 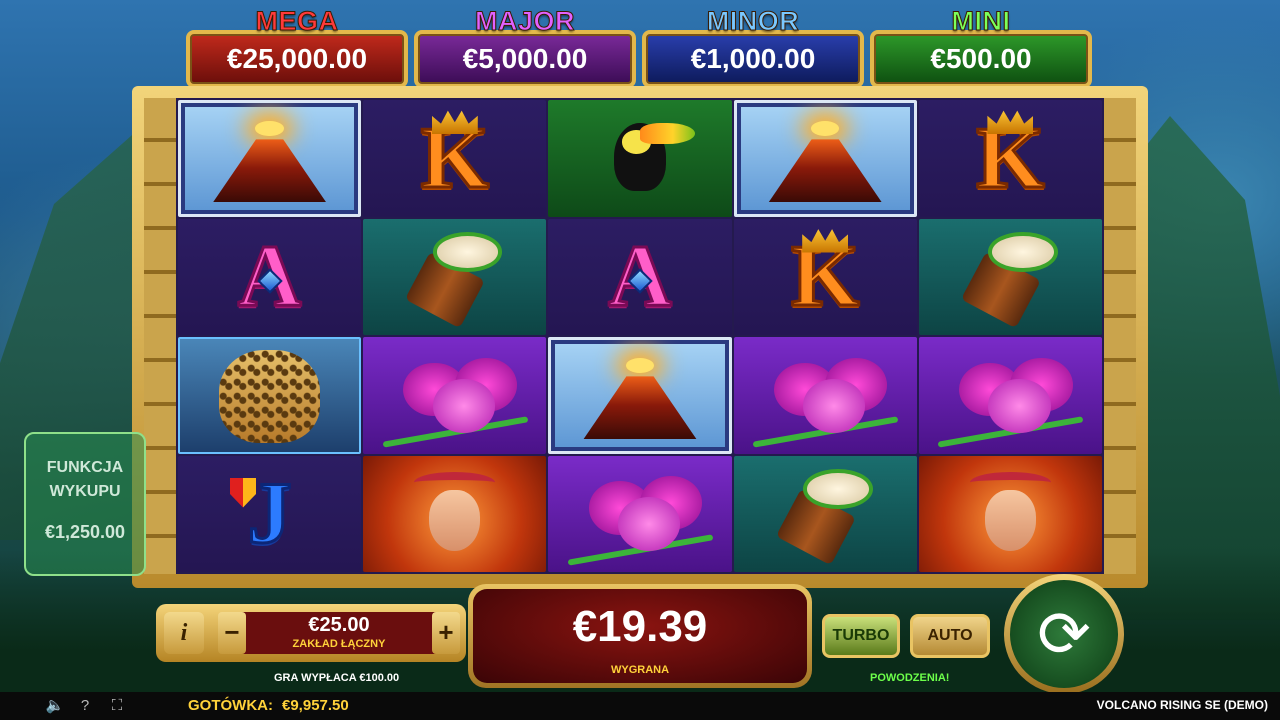 I want to click on spin-arrows-icon: ⟳, so click(x=1064, y=634).